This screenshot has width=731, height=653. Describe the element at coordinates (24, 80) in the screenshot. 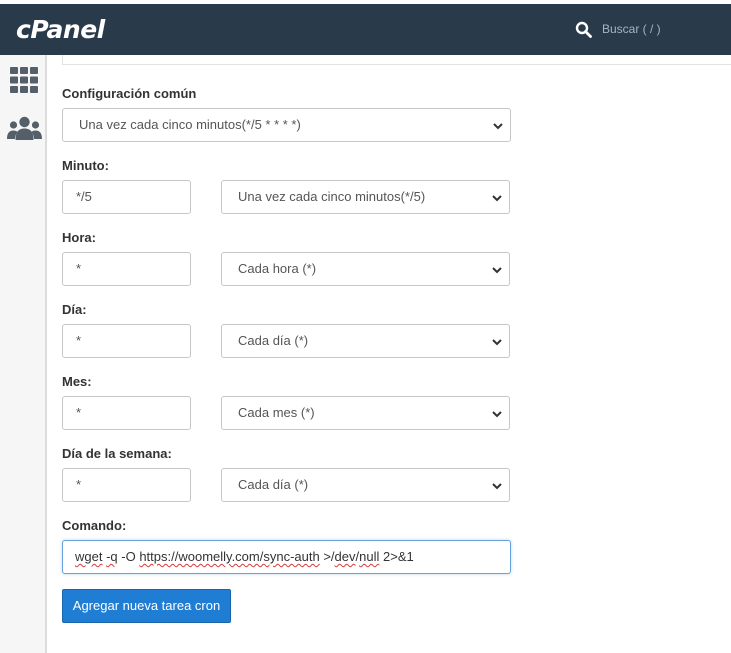

I see `apps-grid-icon` at that location.